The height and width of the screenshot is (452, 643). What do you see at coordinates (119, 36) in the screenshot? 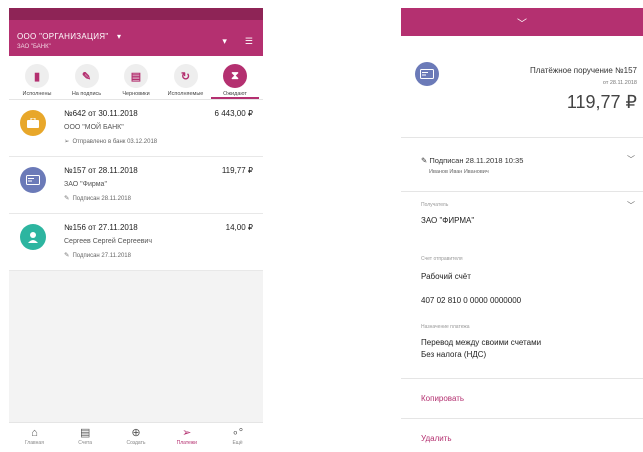
I see `chevron-down-icon: ▾` at bounding box center [119, 36].